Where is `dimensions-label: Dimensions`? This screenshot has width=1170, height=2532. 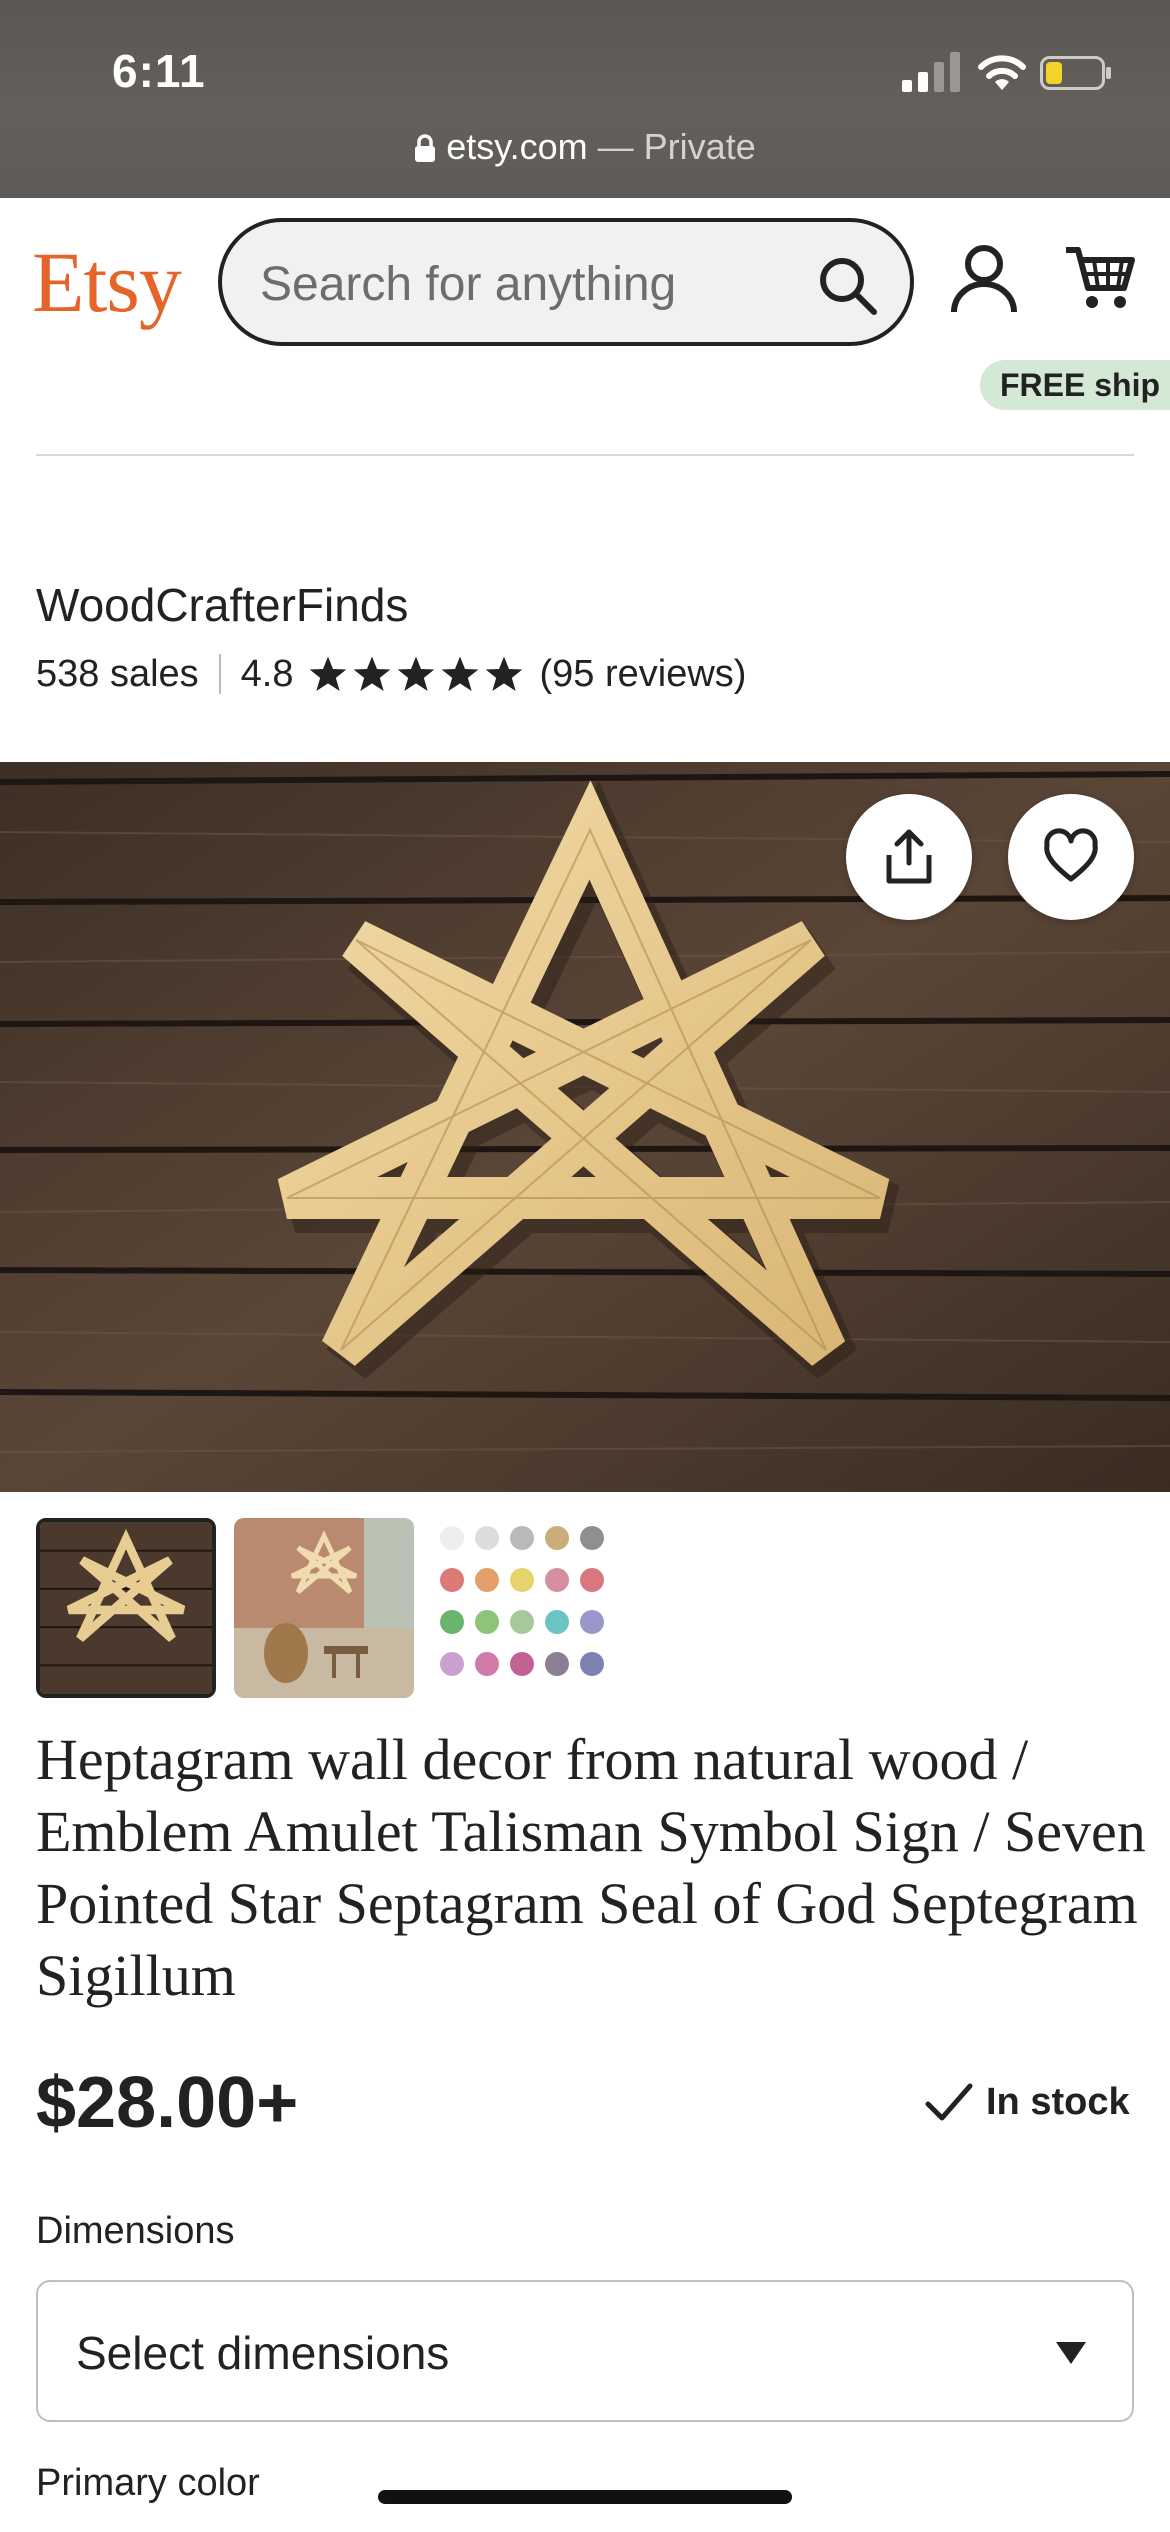 dimensions-label: Dimensions is located at coordinates (135, 2231).